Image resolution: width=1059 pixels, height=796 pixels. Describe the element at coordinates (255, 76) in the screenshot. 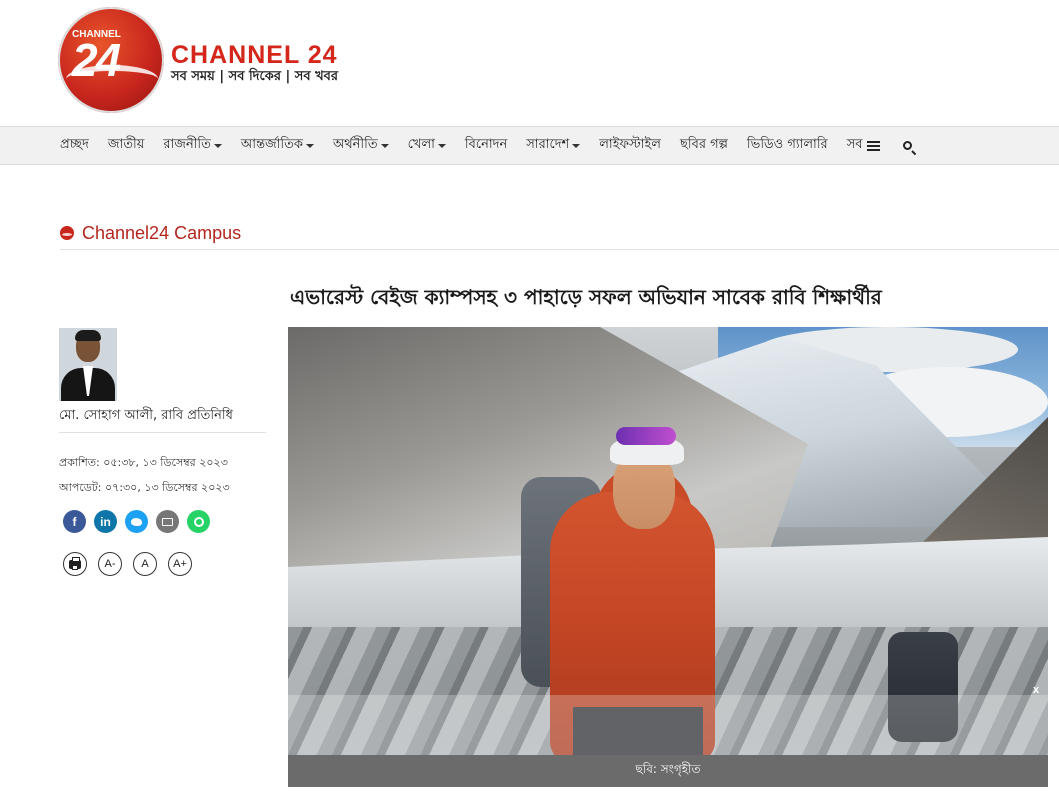

I see `logo-tagline: সব সময় | সব দিকের | সব খবর` at that location.